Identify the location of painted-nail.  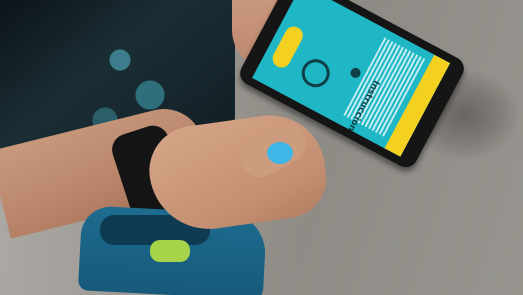
(280, 153).